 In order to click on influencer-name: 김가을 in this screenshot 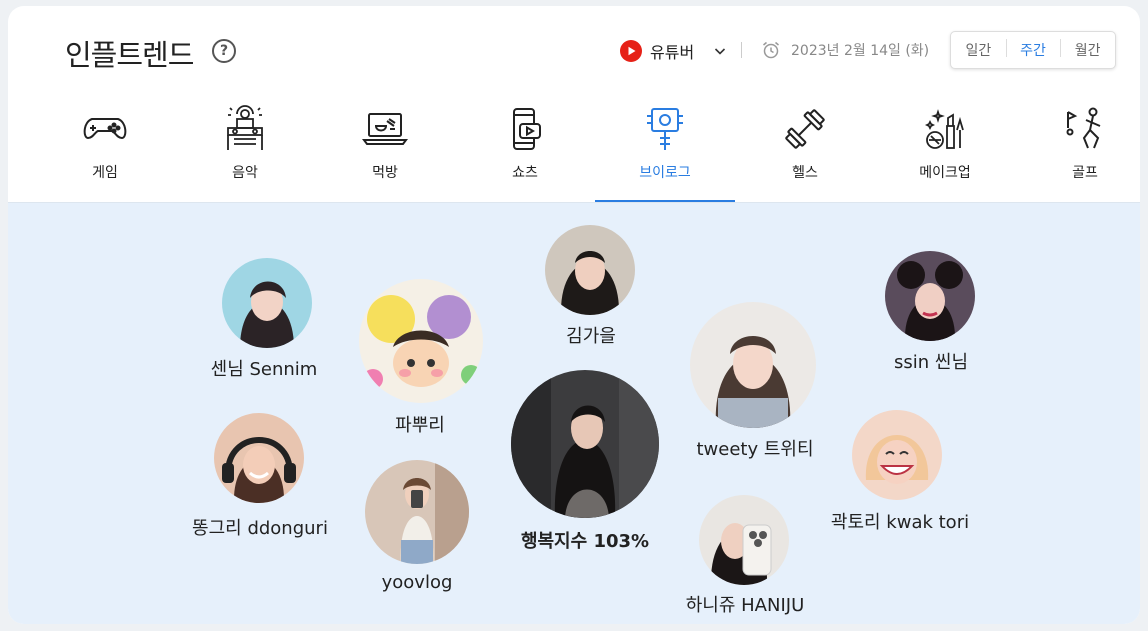, I will do `click(591, 336)`.